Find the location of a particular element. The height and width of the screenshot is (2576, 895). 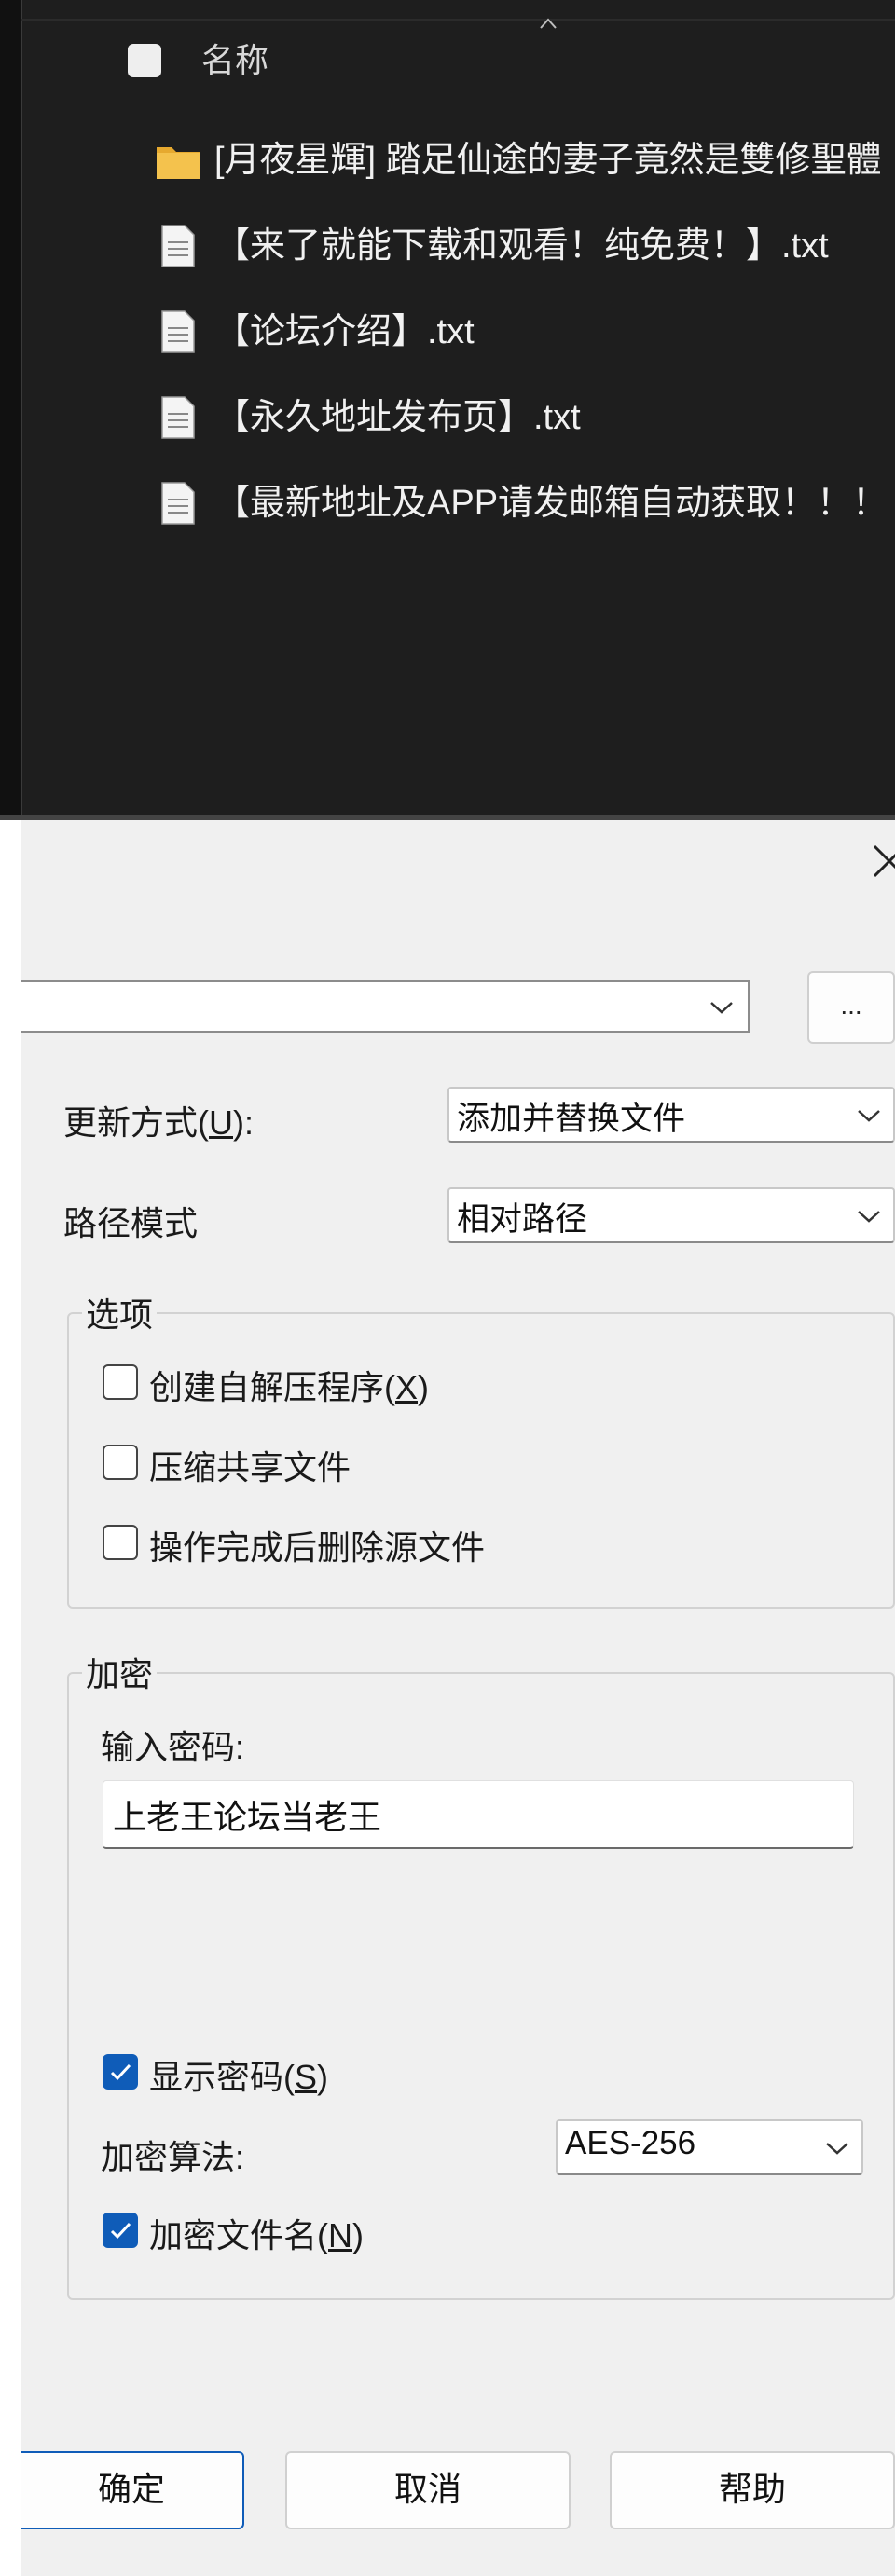

archive-path-combobox is located at coordinates (385, 1006).